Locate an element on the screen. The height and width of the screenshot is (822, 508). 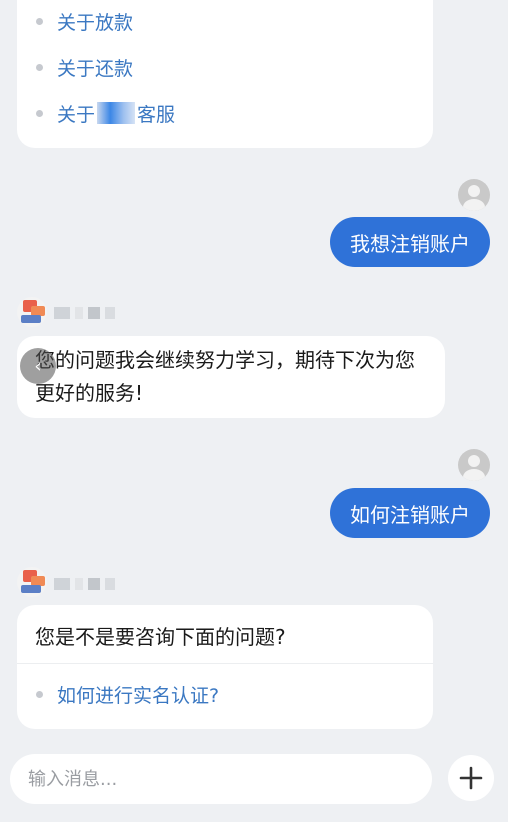
message-text: 您的问题我会继续努力学习，期待下次为您更好的服务! is located at coordinates (225, 376).